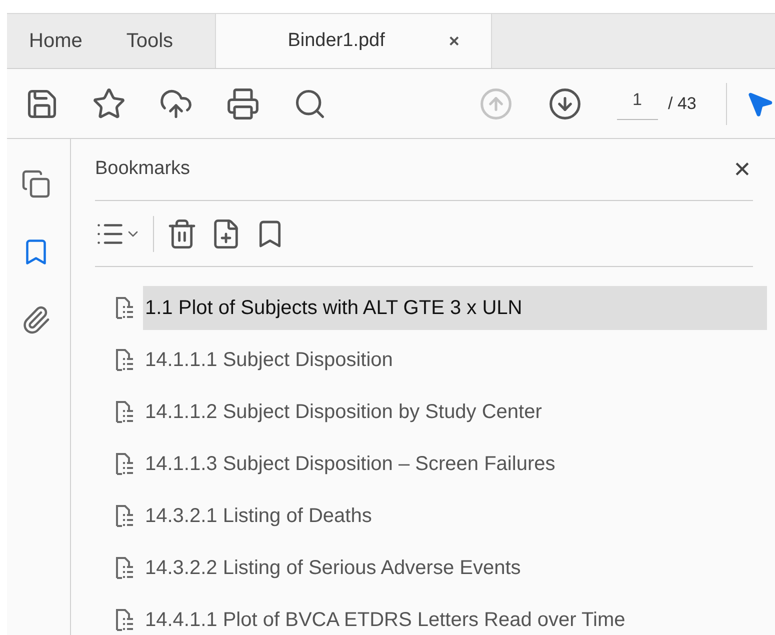 The width and height of the screenshot is (775, 635). I want to click on bookmark-item: 14.3.2.1 Listing of Deaths, so click(455, 516).